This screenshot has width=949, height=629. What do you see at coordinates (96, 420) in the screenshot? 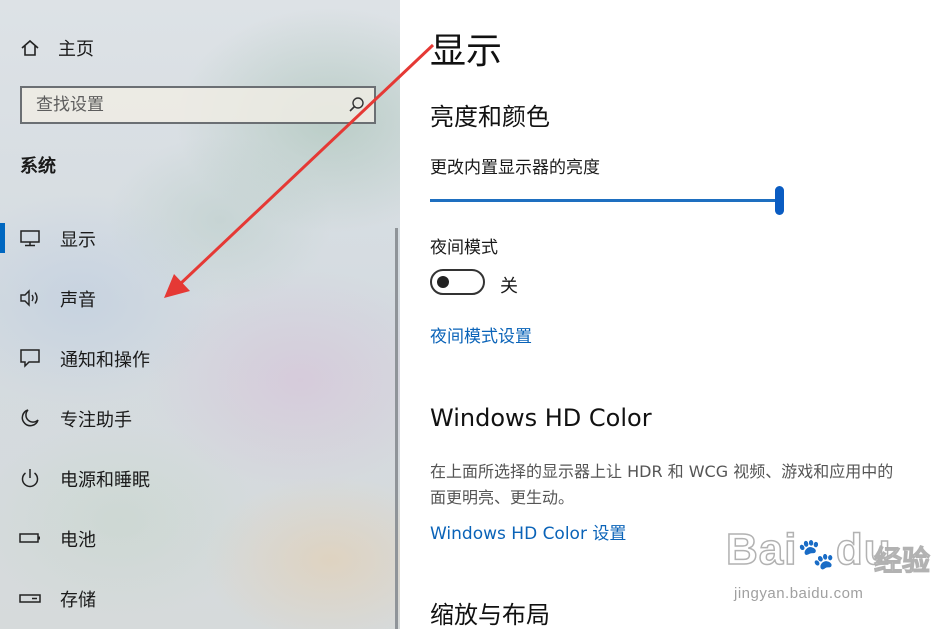
I see `sidebar-item-label: 专注助手` at bounding box center [96, 420].